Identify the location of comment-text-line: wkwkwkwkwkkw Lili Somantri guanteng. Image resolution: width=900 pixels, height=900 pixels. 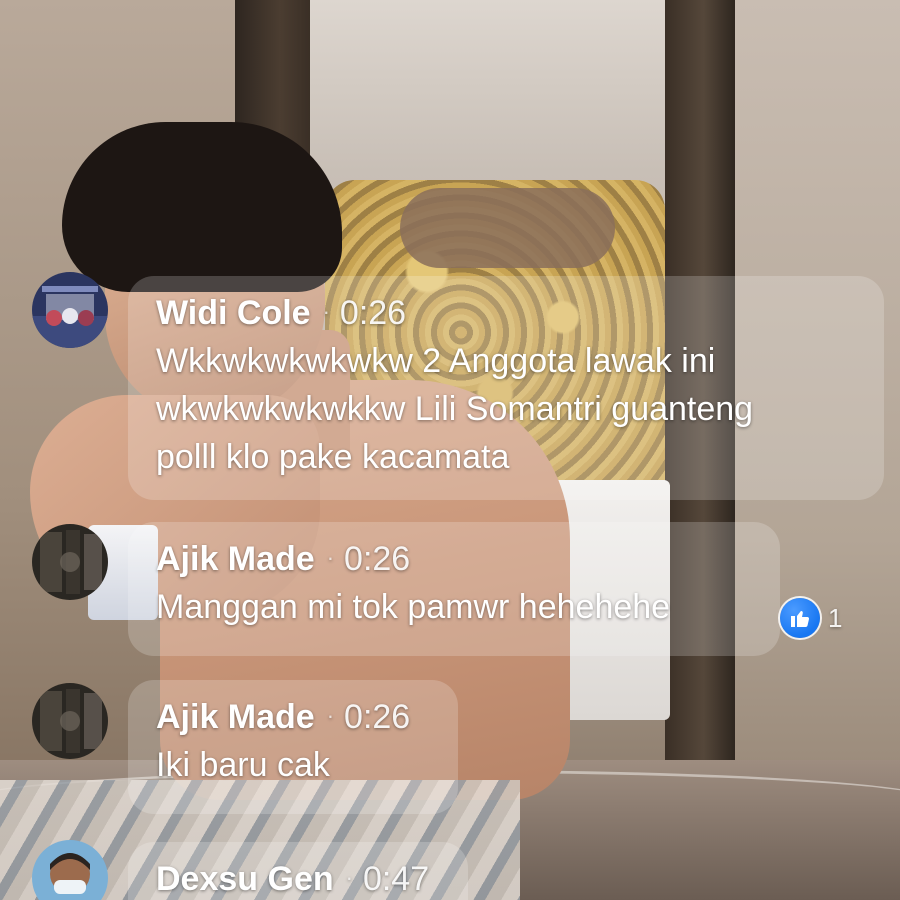
(455, 409).